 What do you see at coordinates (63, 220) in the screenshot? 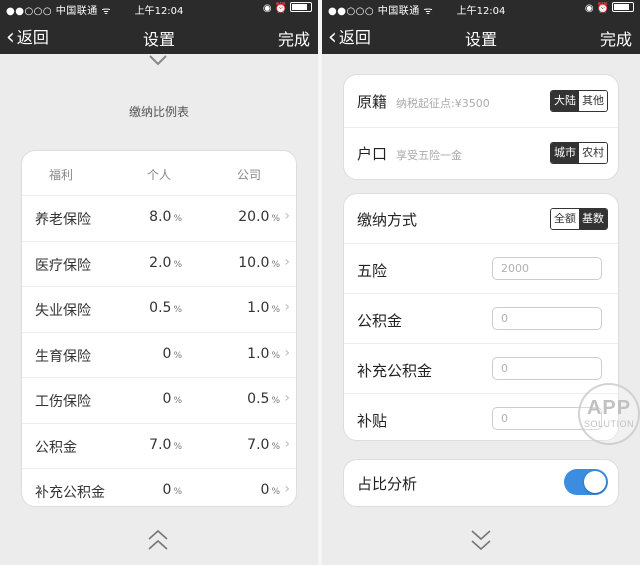
I see `row-welfare-name: 养老保险` at bounding box center [63, 220].